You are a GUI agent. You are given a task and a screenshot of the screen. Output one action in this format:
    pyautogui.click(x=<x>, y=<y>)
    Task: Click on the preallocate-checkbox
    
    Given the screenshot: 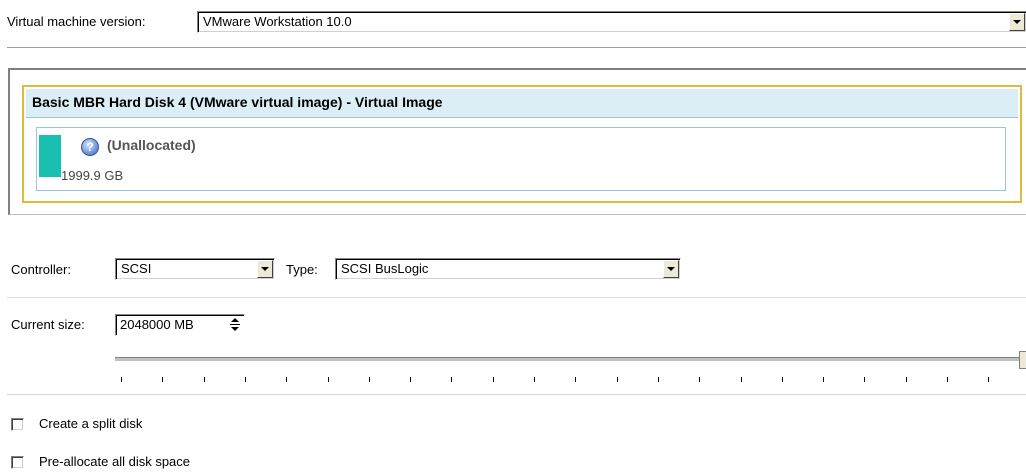 What is the action you would take?
    pyautogui.click(x=17, y=462)
    